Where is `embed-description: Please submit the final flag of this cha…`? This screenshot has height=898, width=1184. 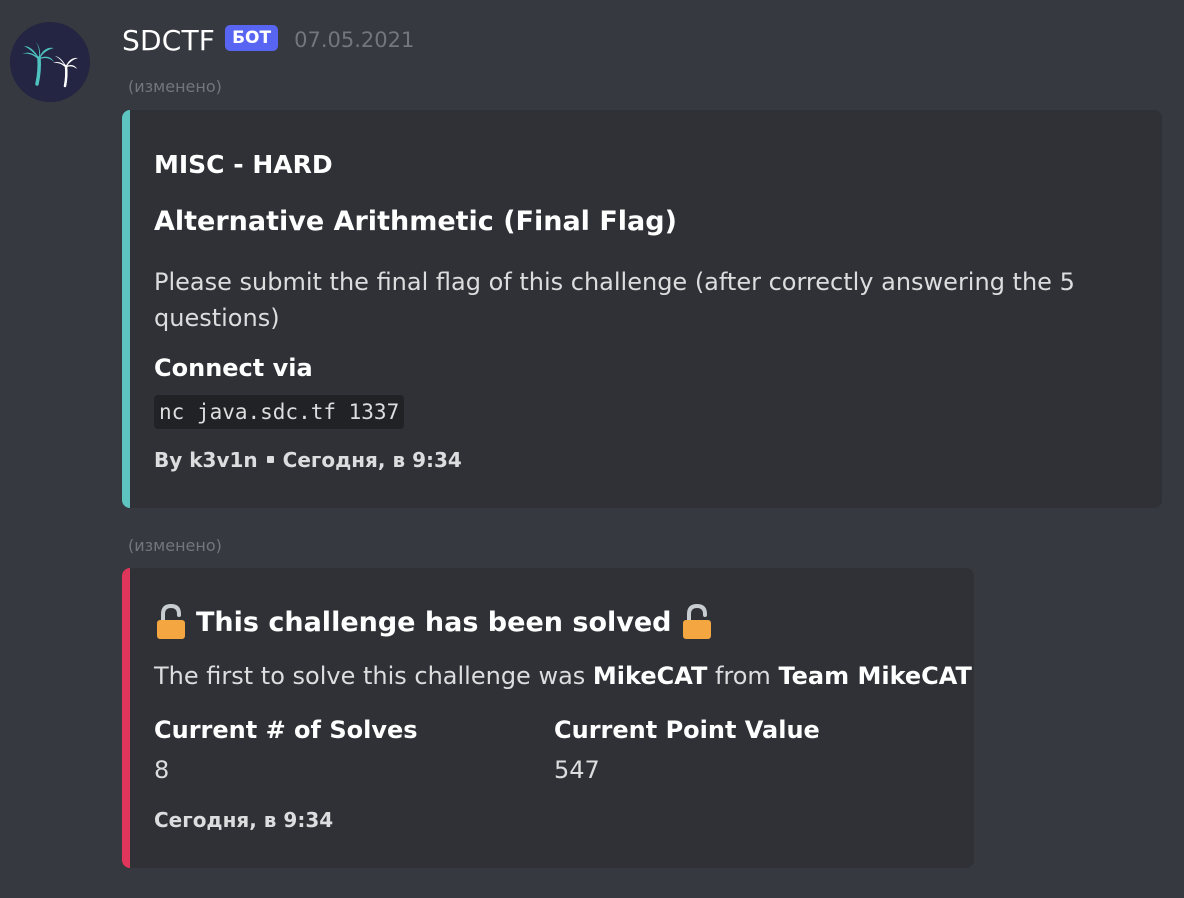 embed-description: Please submit the final flag of this cha… is located at coordinates (614, 300).